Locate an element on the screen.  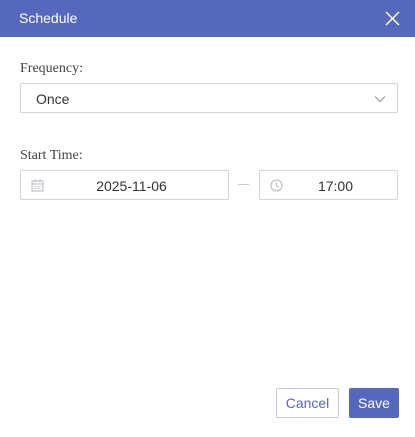
dialog-header: Schedule is located at coordinates (207, 18).